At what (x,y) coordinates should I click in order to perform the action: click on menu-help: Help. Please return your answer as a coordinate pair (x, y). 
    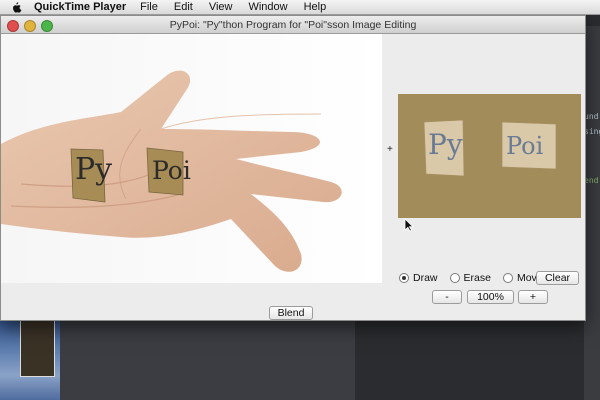
    Looking at the image, I should click on (315, 7).